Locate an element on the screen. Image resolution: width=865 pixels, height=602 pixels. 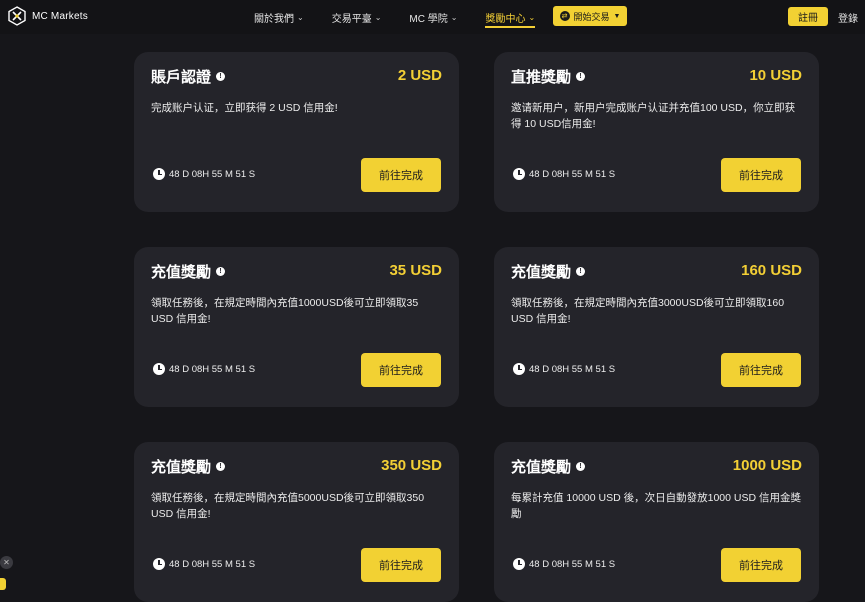
exchange-icon: ⇄ is located at coordinates (564, 16).